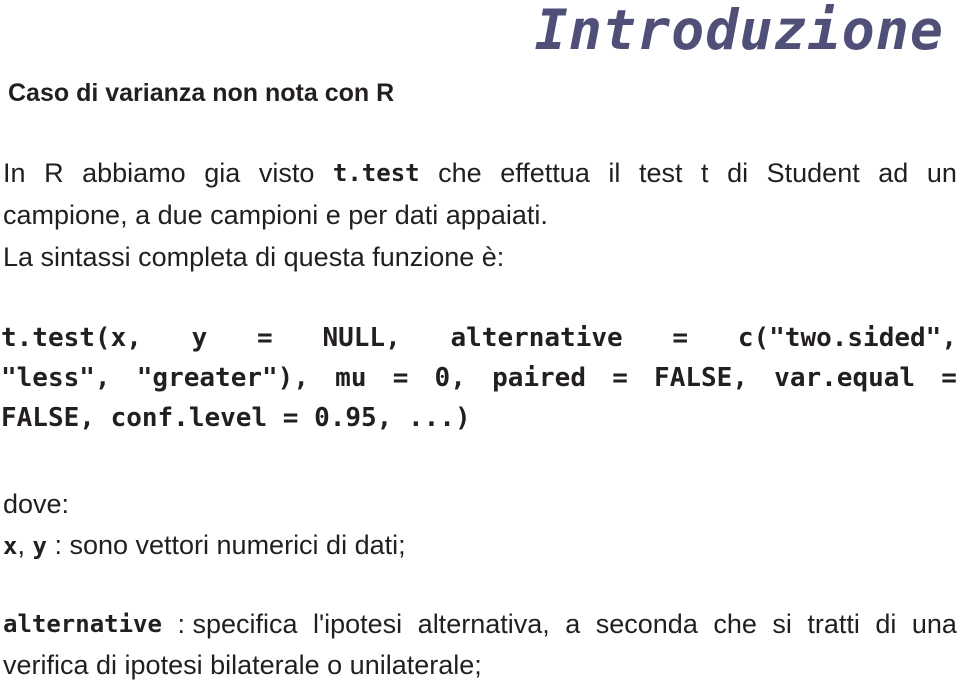 This screenshot has height=686, width=960. What do you see at coordinates (886, 624) in the screenshot?
I see `alt-word: di` at bounding box center [886, 624].